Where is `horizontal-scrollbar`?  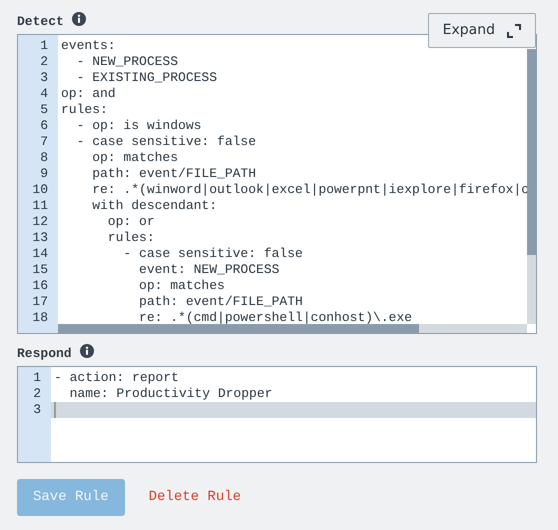 horizontal-scrollbar is located at coordinates (292, 328).